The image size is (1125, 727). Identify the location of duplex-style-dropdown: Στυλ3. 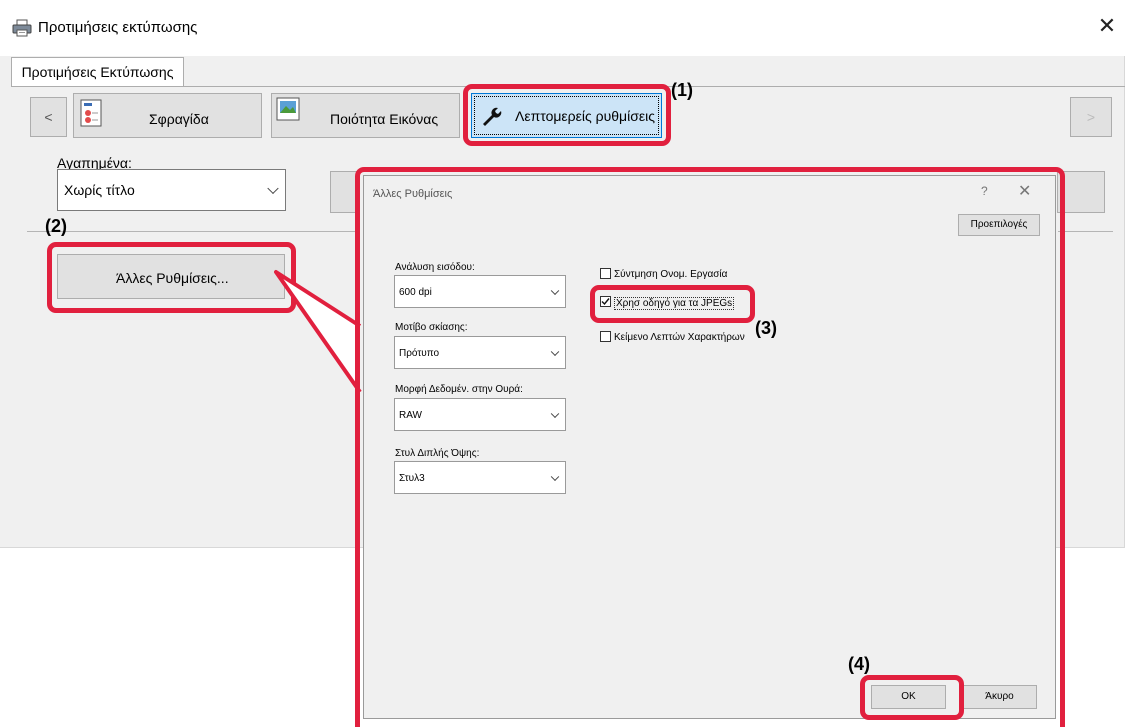
(480, 477).